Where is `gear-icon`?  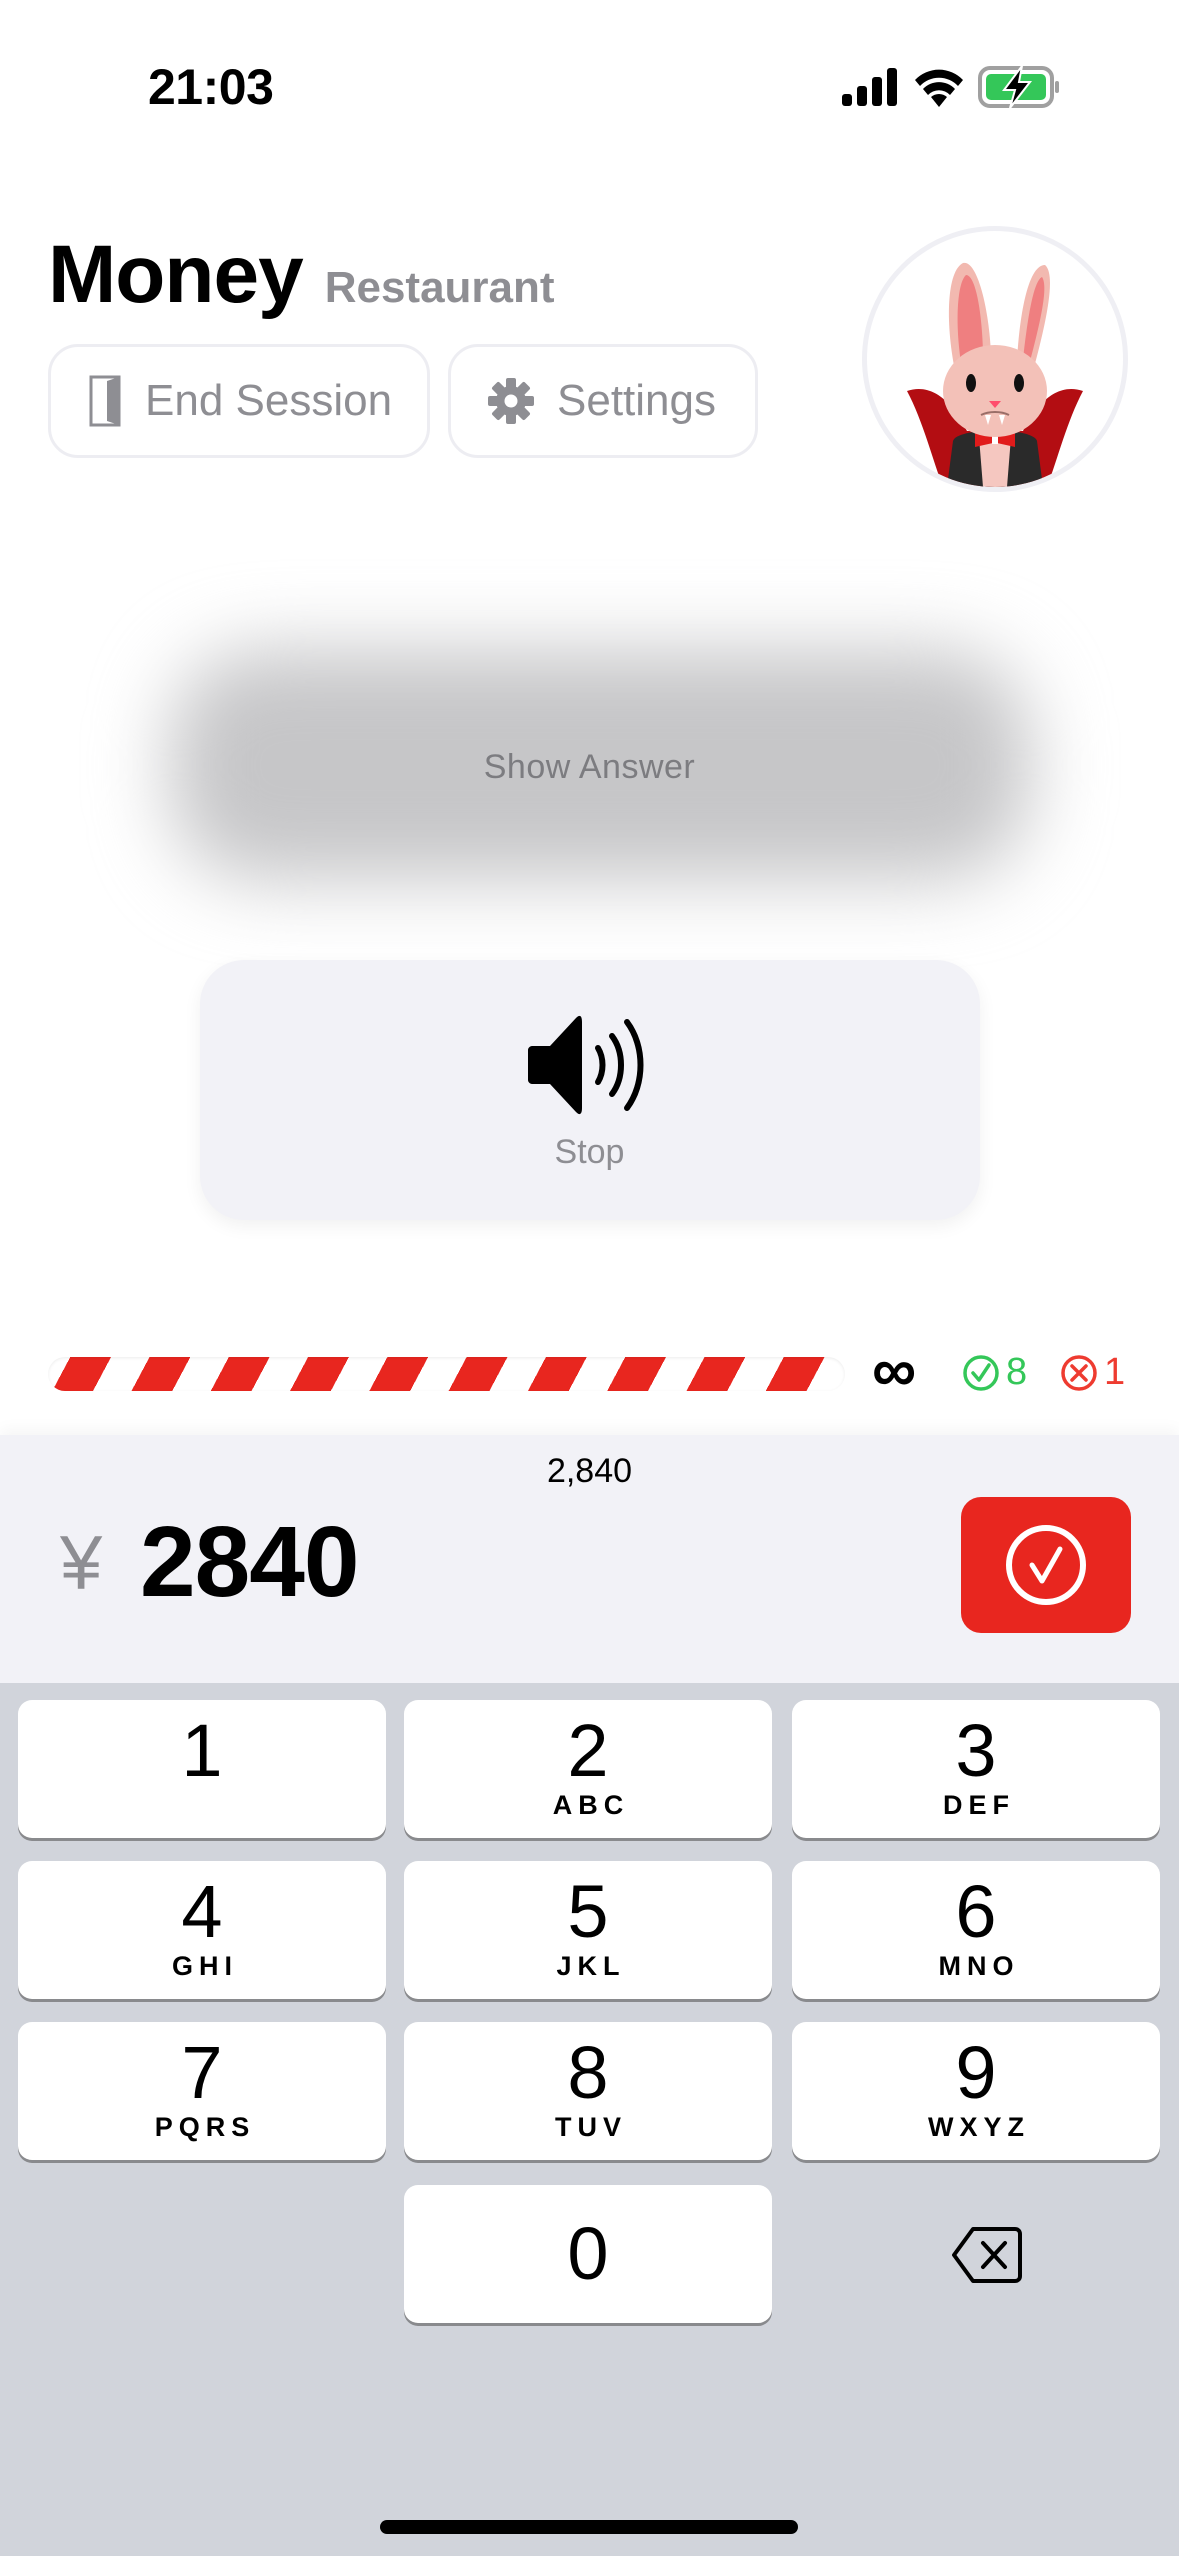
gear-icon is located at coordinates (511, 401).